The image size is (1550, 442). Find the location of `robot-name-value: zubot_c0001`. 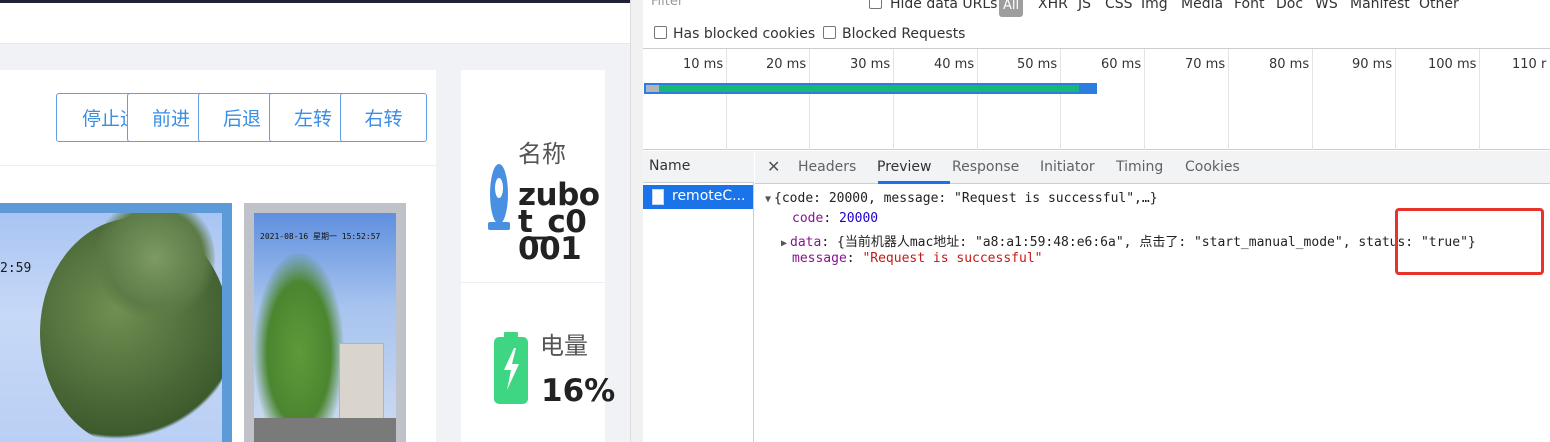

robot-name-value: zubot_c0001 is located at coordinates (559, 222).